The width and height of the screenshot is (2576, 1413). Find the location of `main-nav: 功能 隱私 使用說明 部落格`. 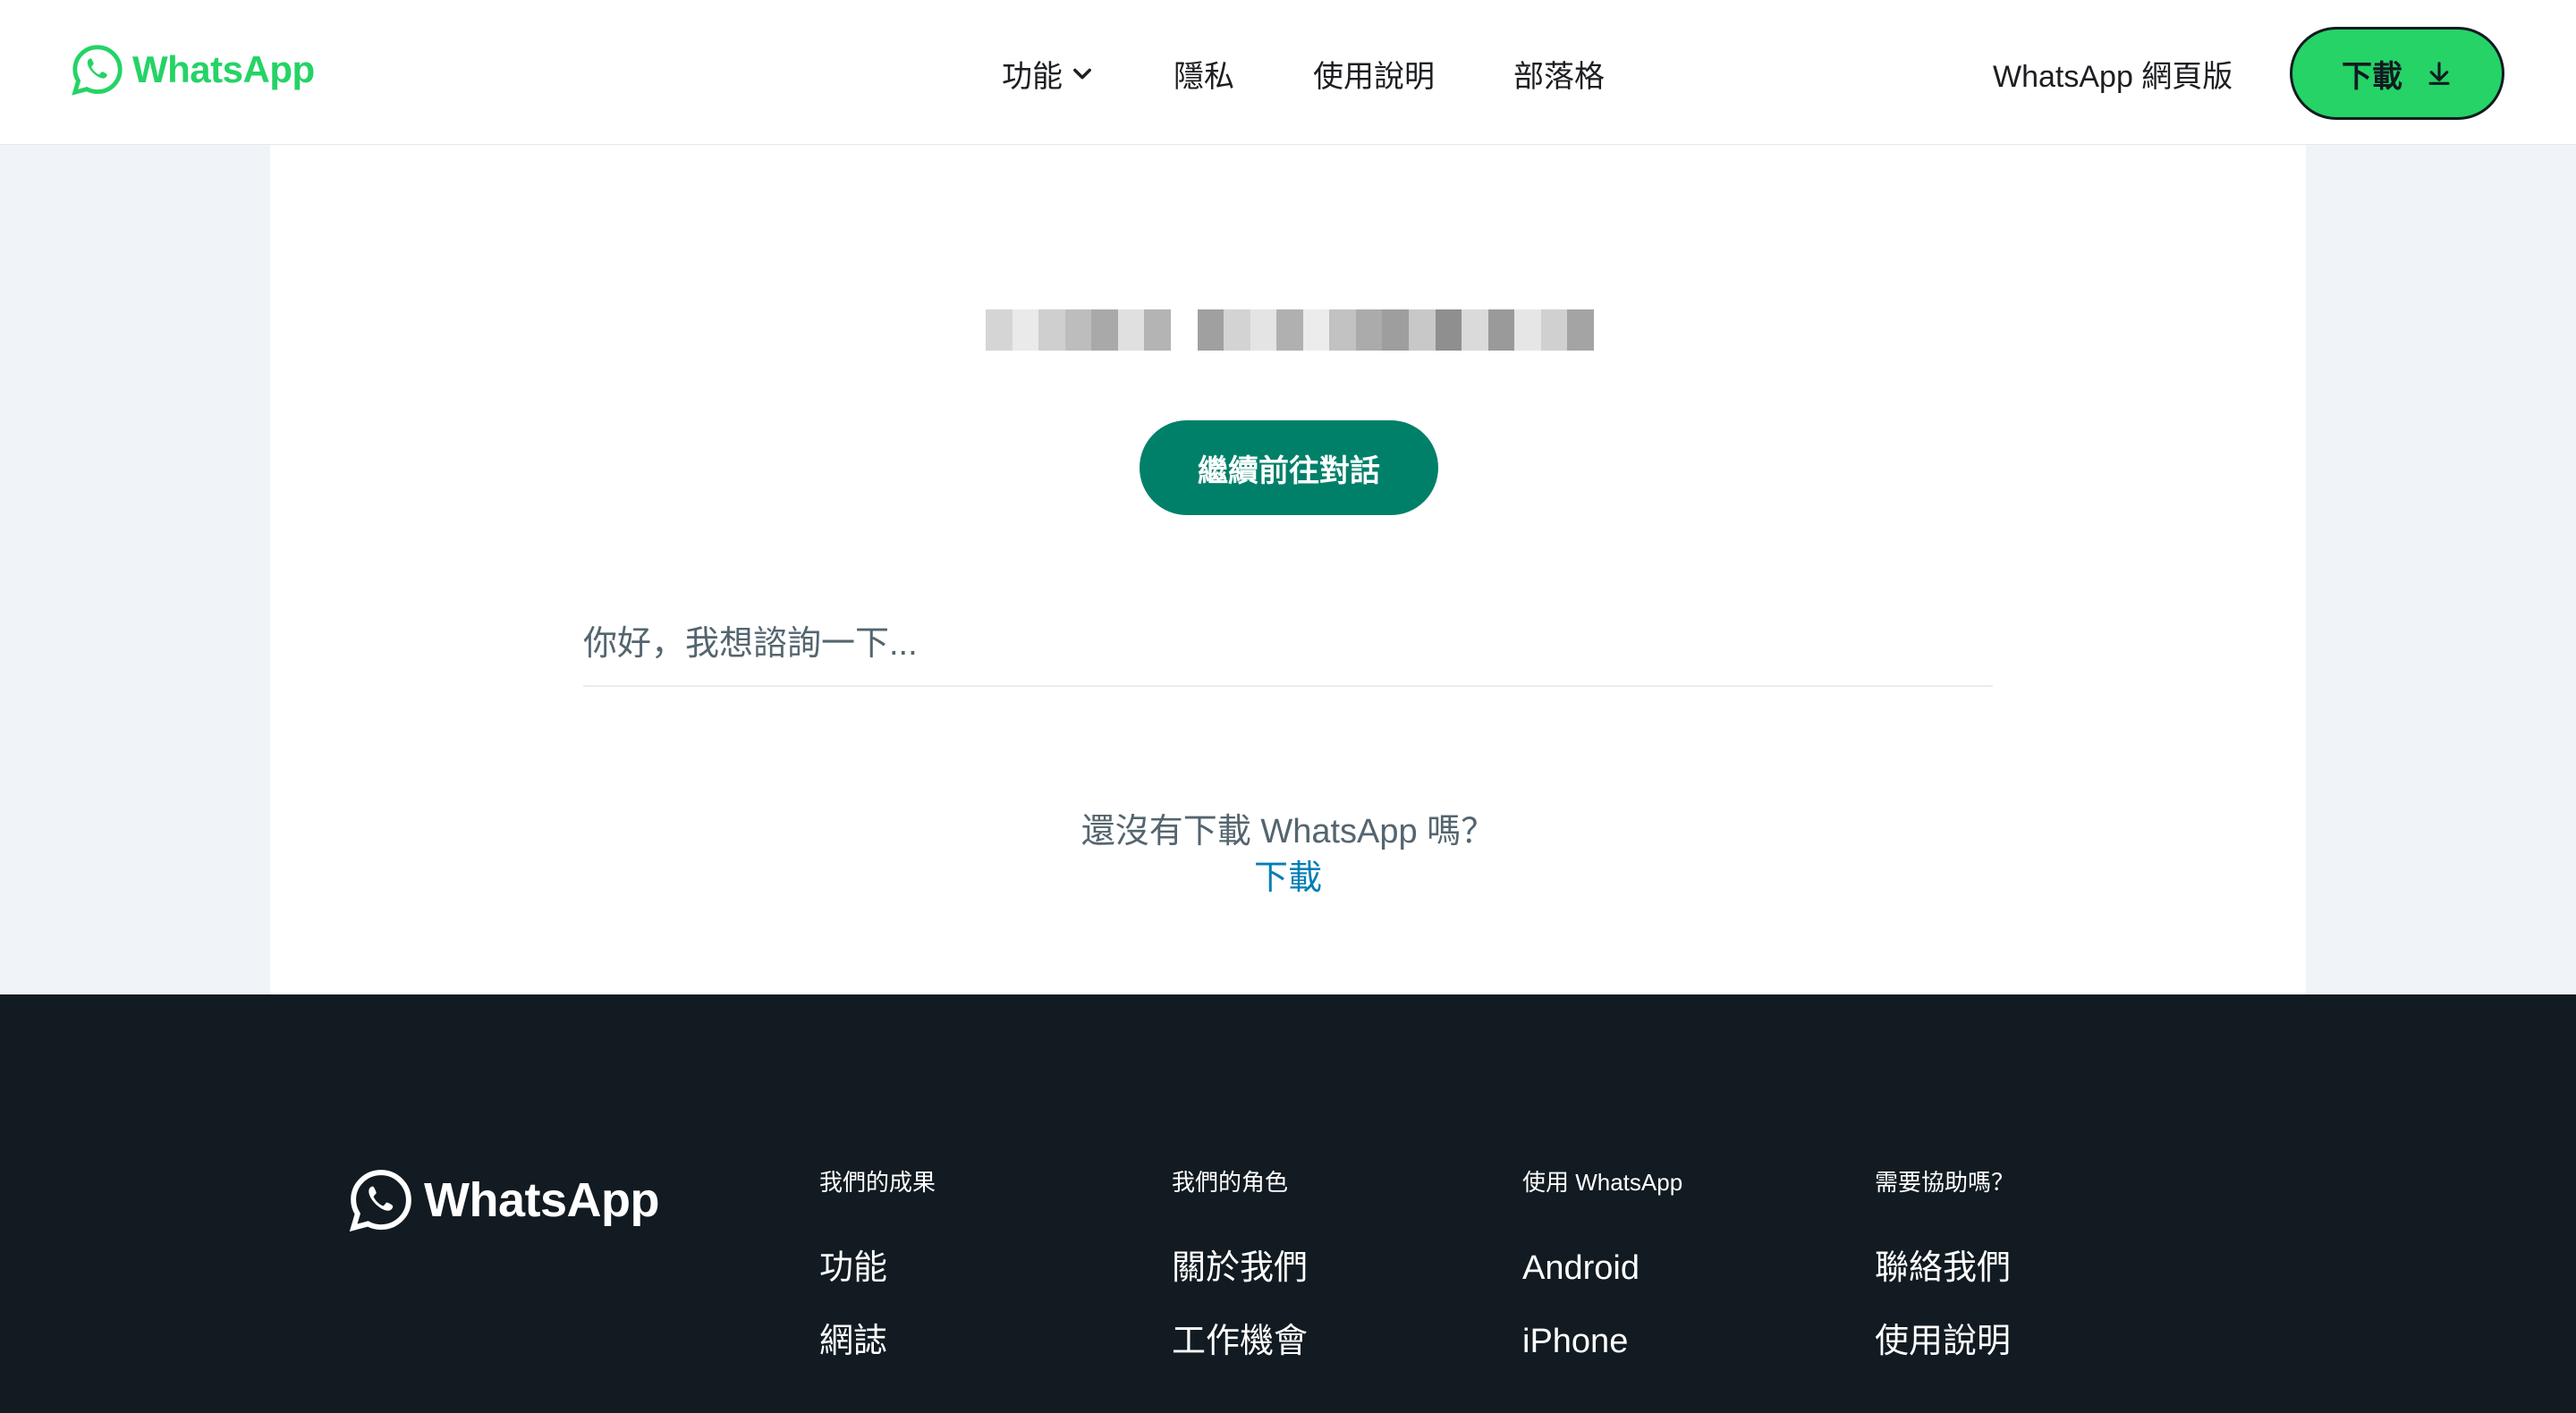

main-nav: 功能 隱私 使用說明 部落格 is located at coordinates (1303, 73).